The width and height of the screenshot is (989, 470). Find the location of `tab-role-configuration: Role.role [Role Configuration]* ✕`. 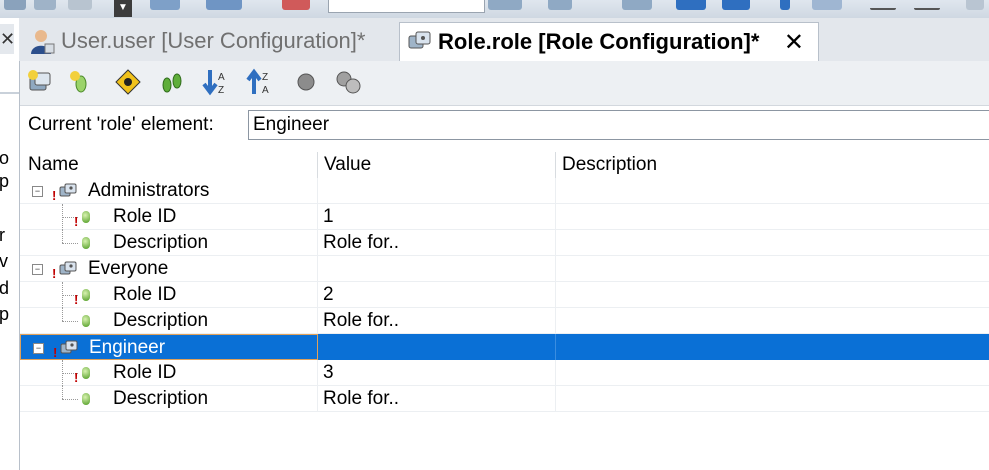

tab-role-configuration: Role.role [Role Configuration]* ✕ is located at coordinates (609, 41).